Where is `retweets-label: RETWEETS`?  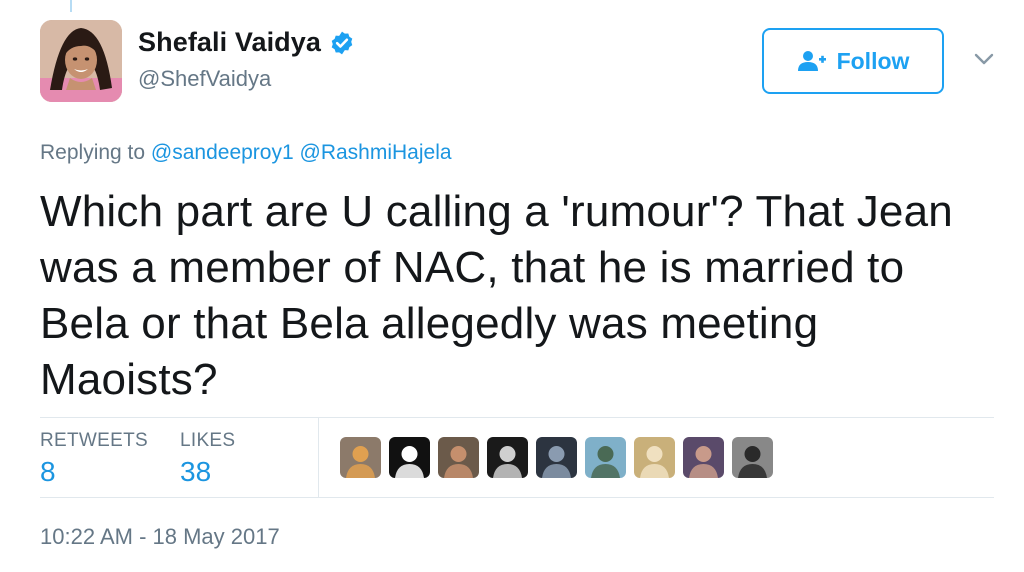 retweets-label: RETWEETS is located at coordinates (94, 440).